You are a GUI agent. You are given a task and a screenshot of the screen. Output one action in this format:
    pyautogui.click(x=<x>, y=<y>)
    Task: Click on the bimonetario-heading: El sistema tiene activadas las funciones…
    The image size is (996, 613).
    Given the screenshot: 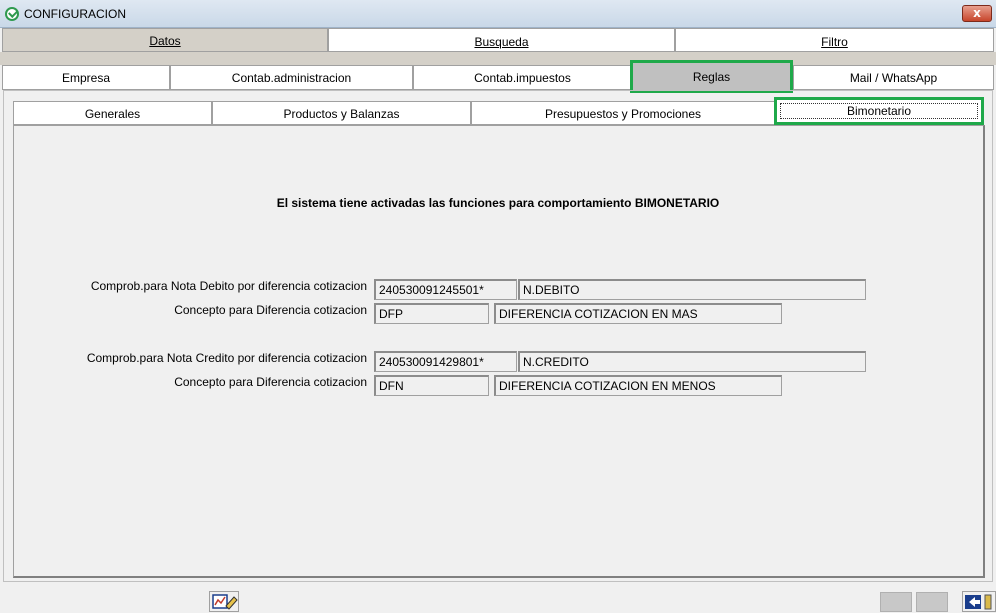 What is the action you would take?
    pyautogui.click(x=498, y=203)
    